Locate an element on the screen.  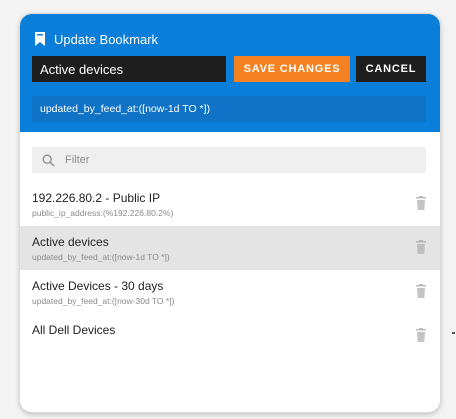
bookmark-item-query: updated_by_feed_at:([now-30d TO *]) is located at coordinates (103, 301).